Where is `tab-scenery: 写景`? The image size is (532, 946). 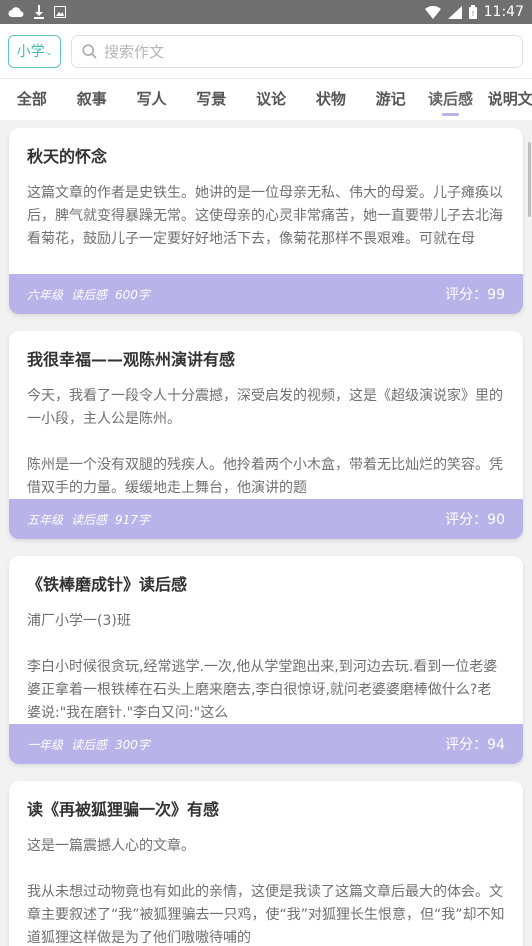 tab-scenery: 写景 is located at coordinates (211, 99).